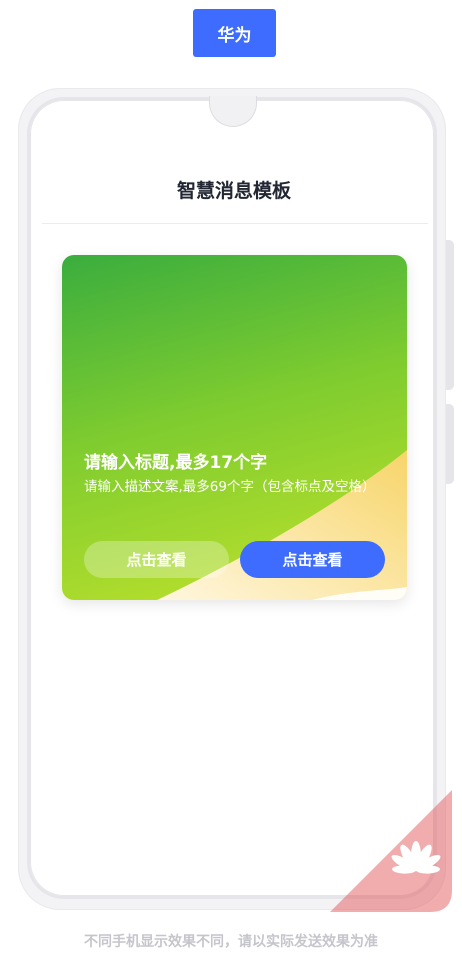  I want to click on top-bar: 华为, so click(231, 40).